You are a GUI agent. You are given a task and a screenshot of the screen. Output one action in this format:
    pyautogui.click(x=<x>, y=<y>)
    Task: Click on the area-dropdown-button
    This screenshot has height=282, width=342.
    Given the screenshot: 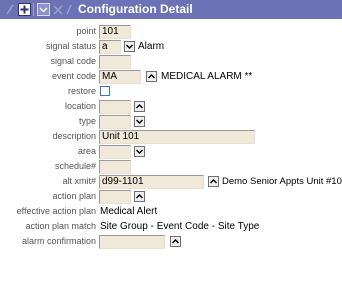 What is the action you would take?
    pyautogui.click(x=139, y=151)
    